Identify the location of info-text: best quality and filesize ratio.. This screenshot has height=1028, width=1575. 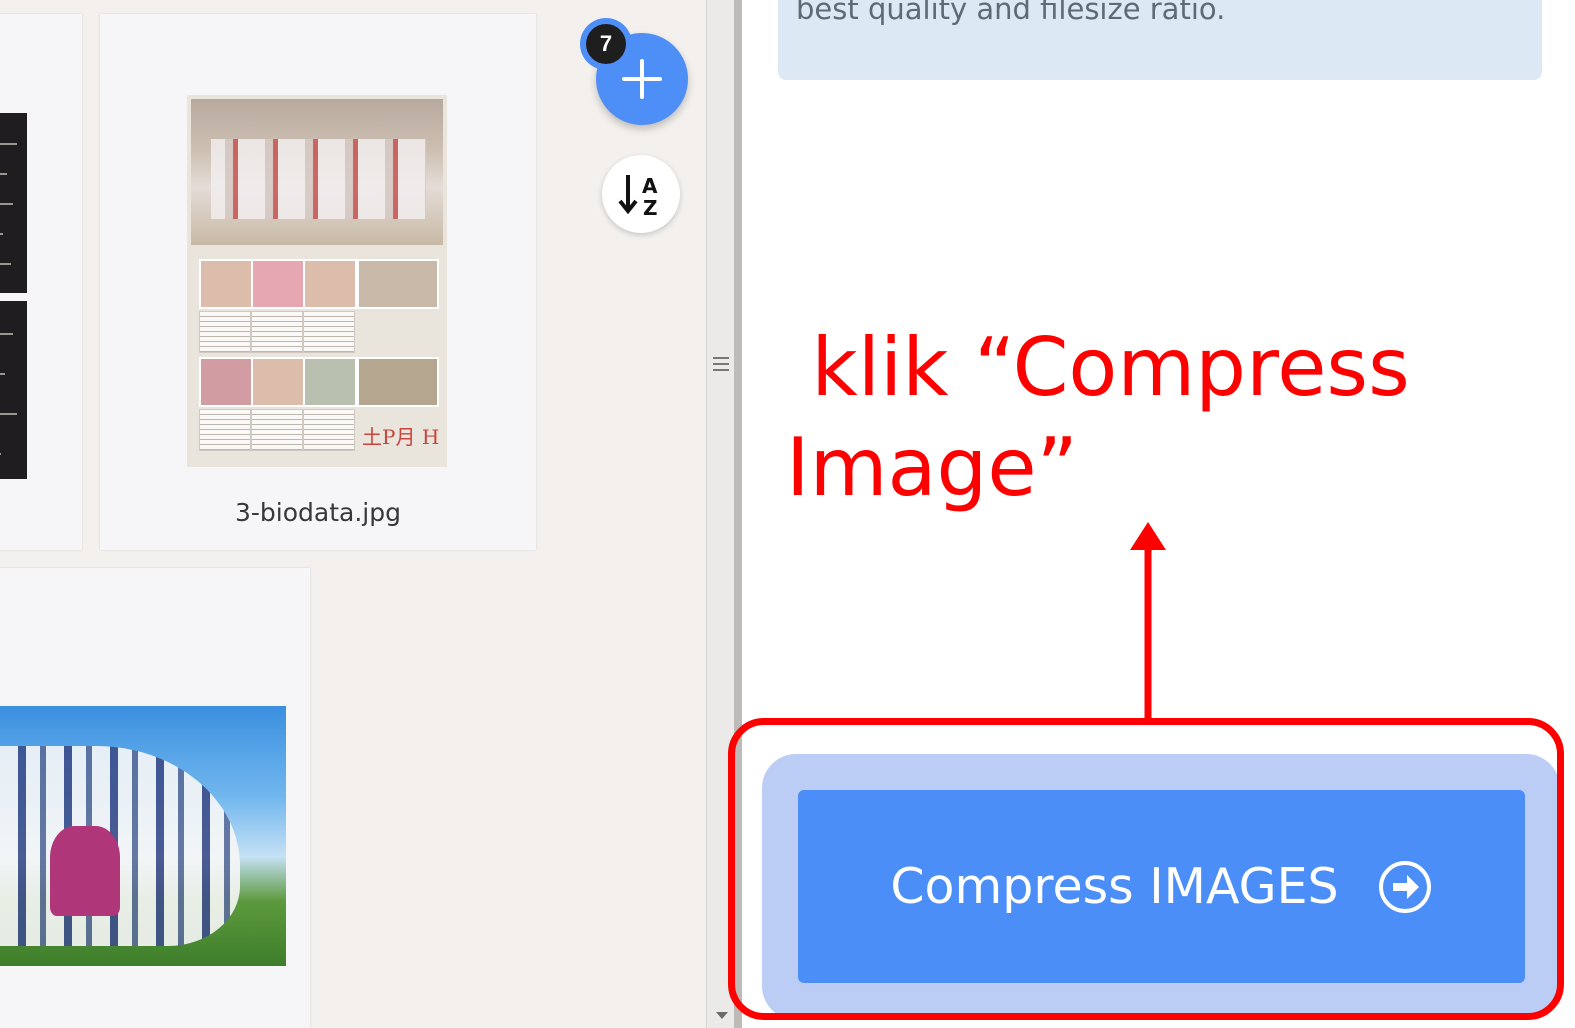
(1011, 13).